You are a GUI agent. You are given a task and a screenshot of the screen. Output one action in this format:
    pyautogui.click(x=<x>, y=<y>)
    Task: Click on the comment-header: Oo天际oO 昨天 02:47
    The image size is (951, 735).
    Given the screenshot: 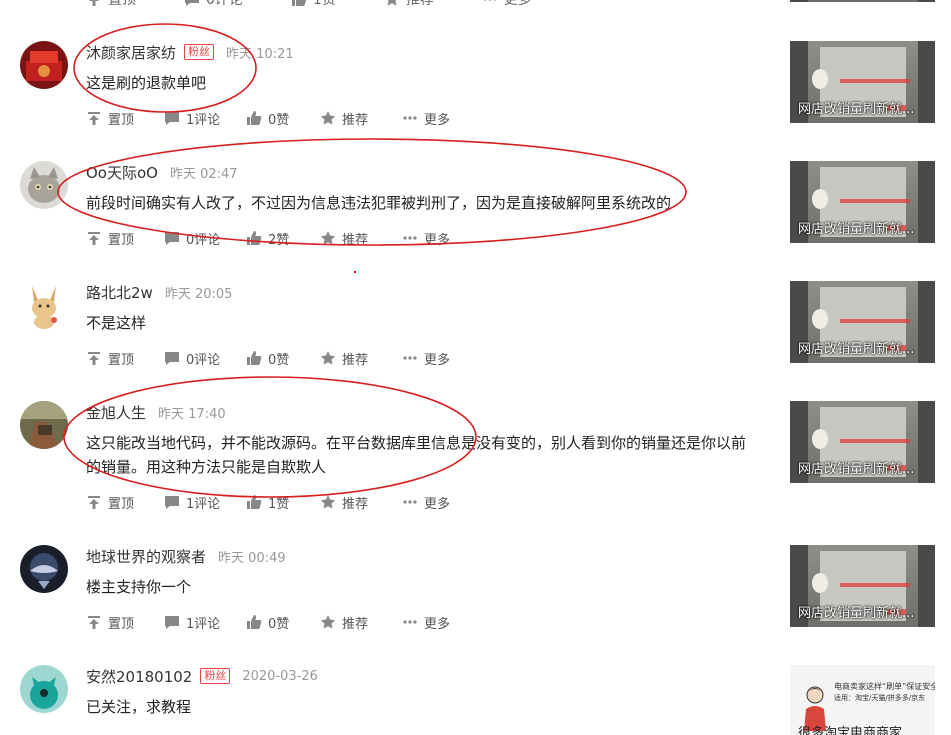 What is the action you would take?
    pyautogui.click(x=162, y=172)
    